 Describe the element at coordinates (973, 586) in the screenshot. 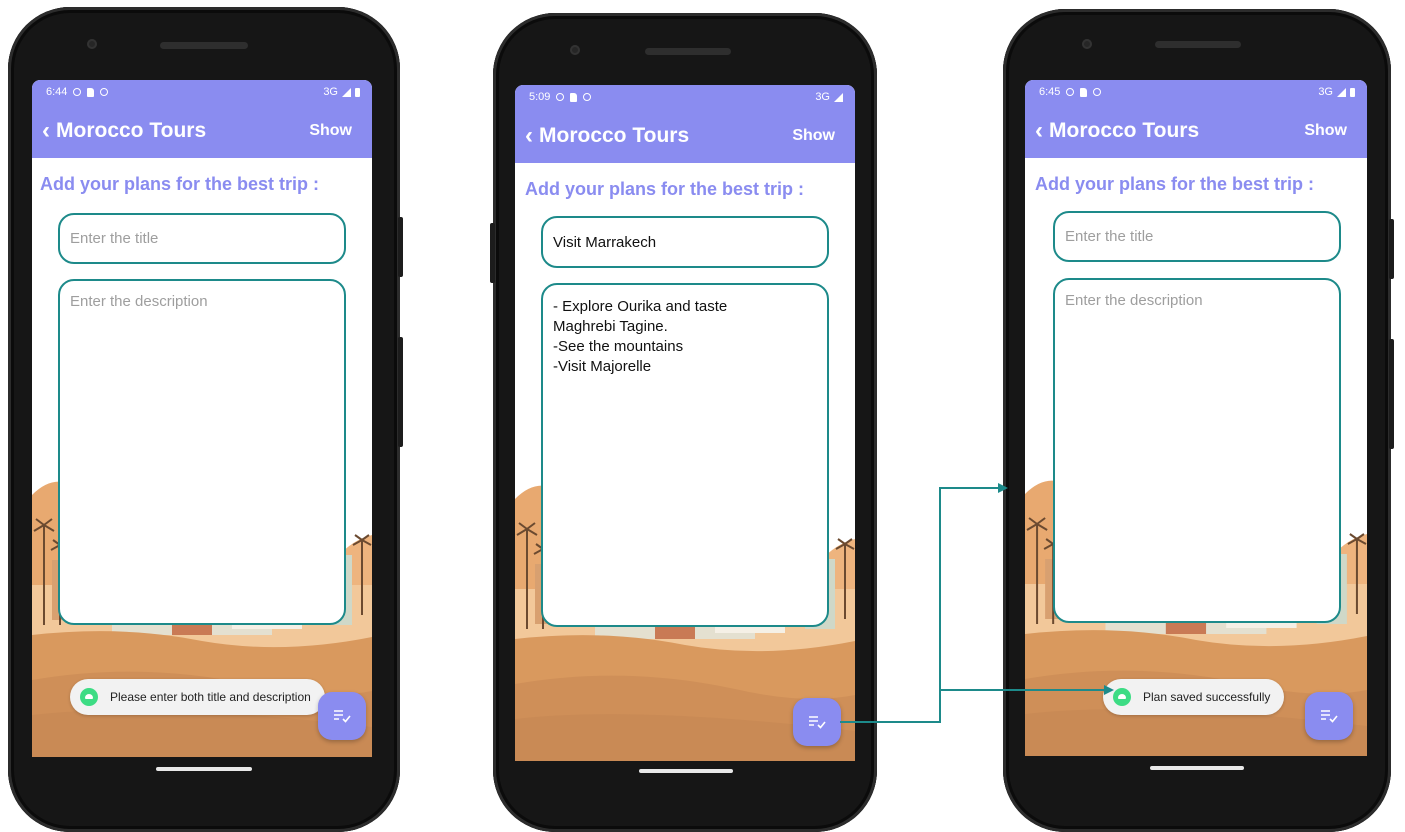

I see `connector-to-screen-arrow` at that location.